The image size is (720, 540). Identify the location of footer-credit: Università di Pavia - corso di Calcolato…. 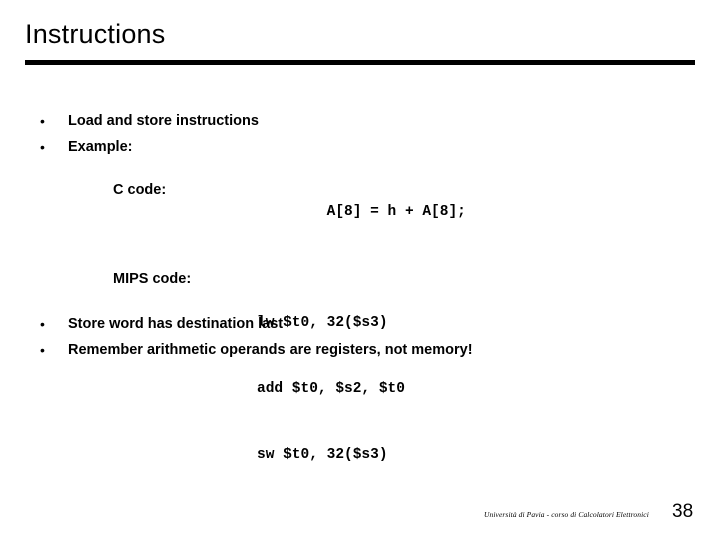
(566, 514).